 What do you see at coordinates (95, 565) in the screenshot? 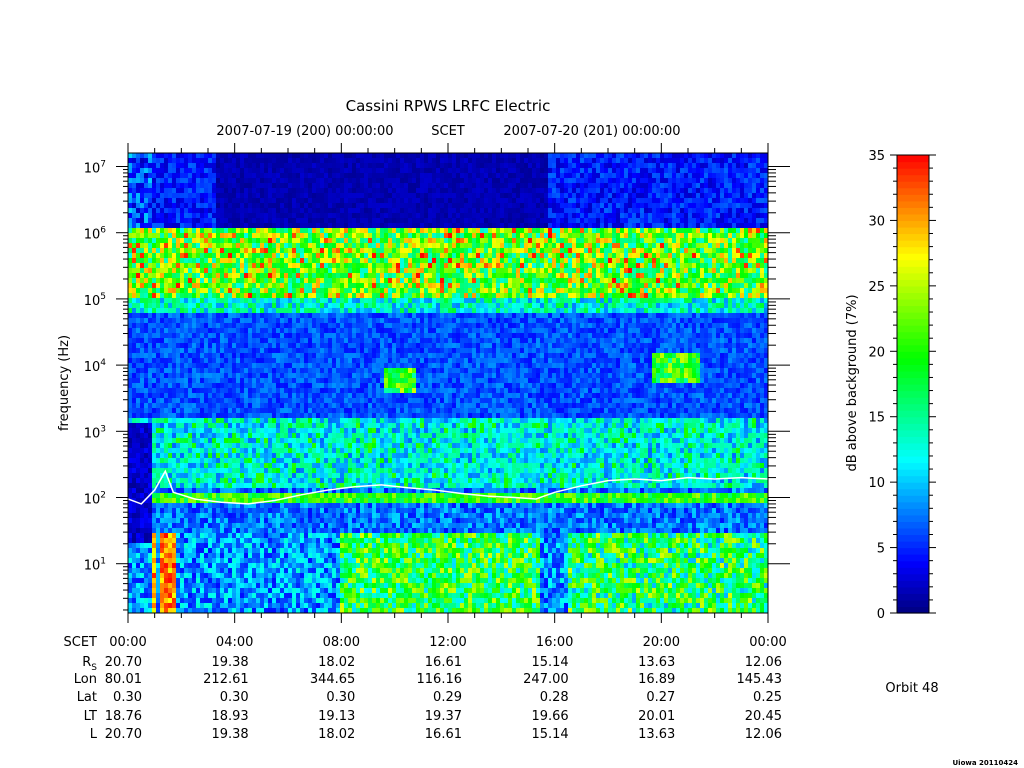
I see `y-tick-label: 101` at bounding box center [95, 565].